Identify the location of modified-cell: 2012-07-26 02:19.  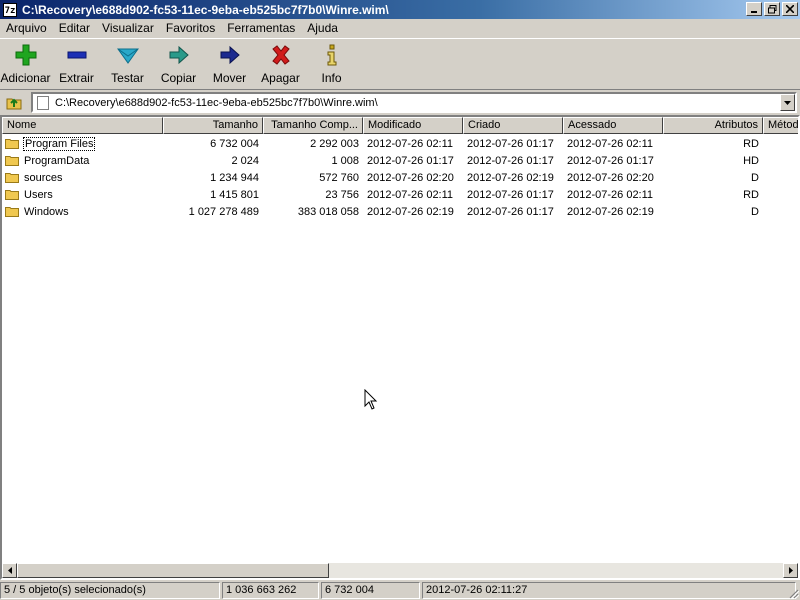
(410, 211).